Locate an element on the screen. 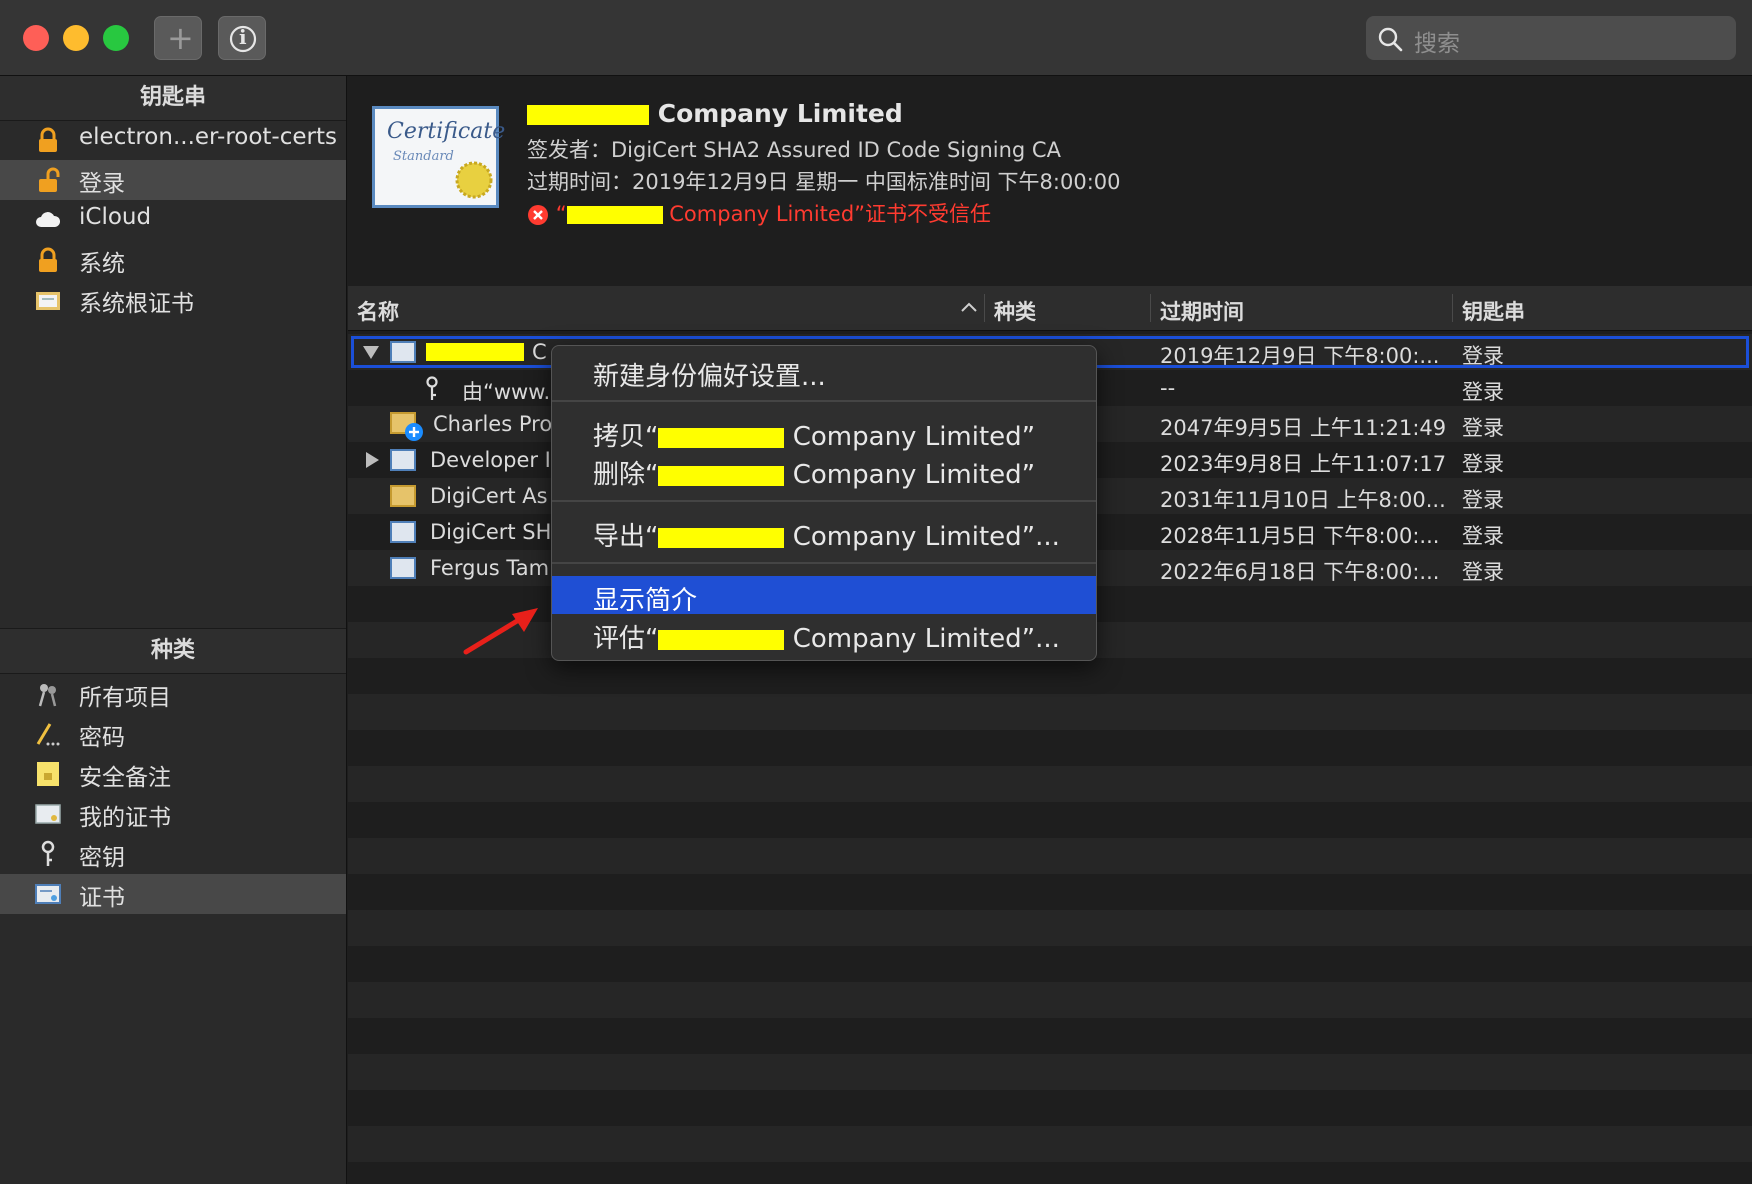 The height and width of the screenshot is (1184, 1752). zoom-window-button is located at coordinates (116, 38).